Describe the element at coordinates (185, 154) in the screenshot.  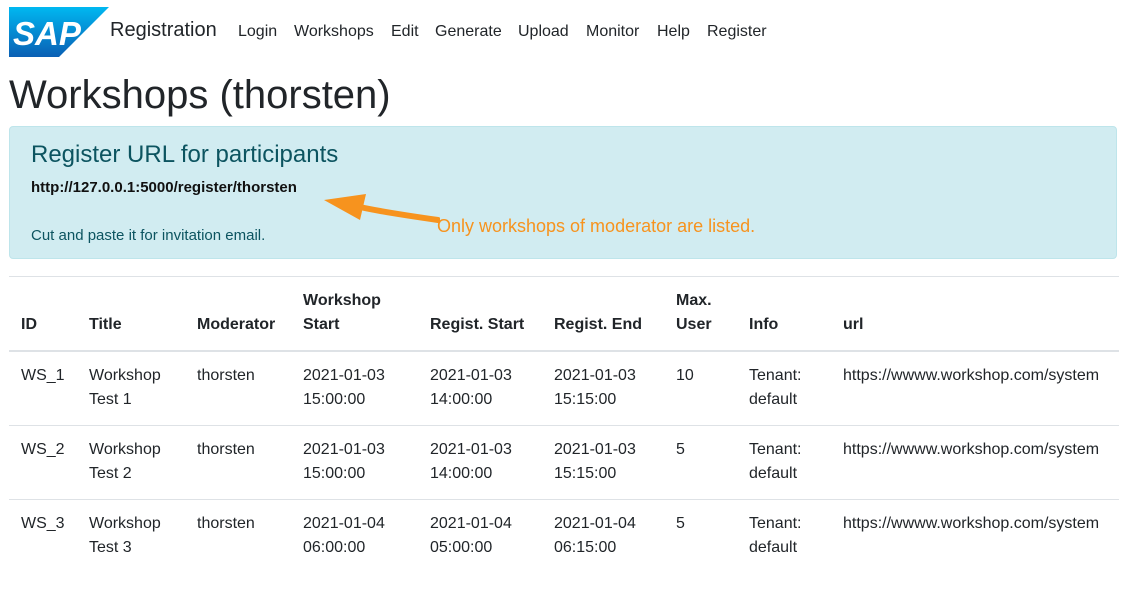
I see `alert-heading: Register URL for participants` at that location.